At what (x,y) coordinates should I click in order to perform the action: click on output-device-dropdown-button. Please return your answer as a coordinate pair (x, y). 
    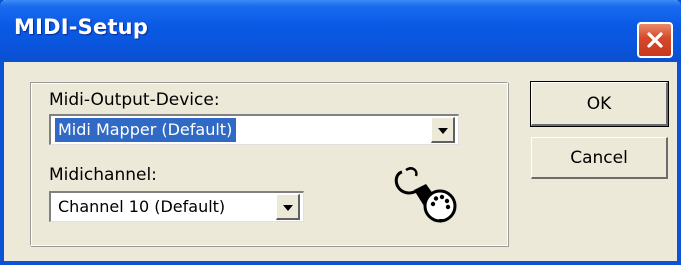
    Looking at the image, I should click on (443, 130).